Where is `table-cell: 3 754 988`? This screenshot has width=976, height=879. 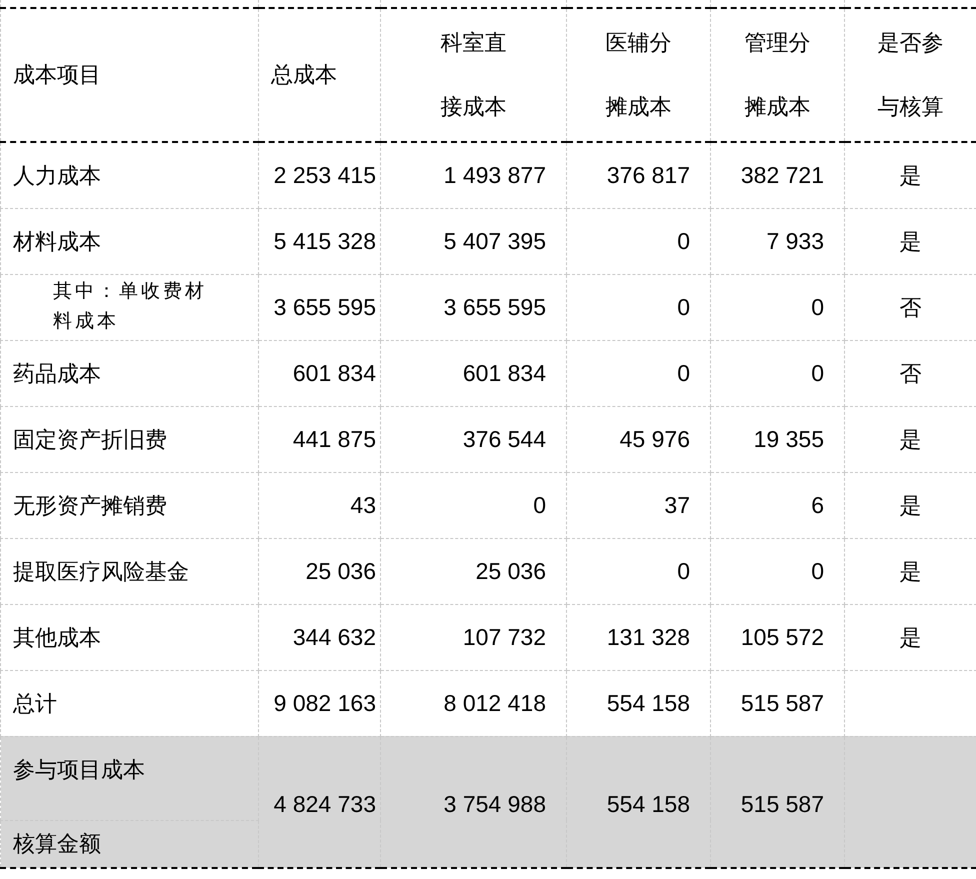
table-cell: 3 754 988 is located at coordinates (473, 802).